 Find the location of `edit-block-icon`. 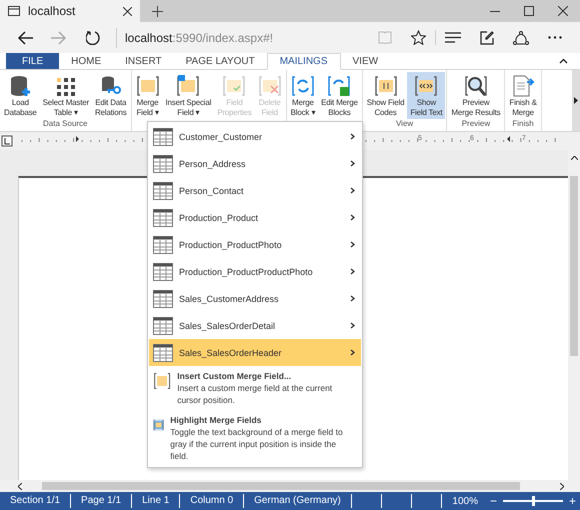

edit-block-icon is located at coordinates (339, 86).